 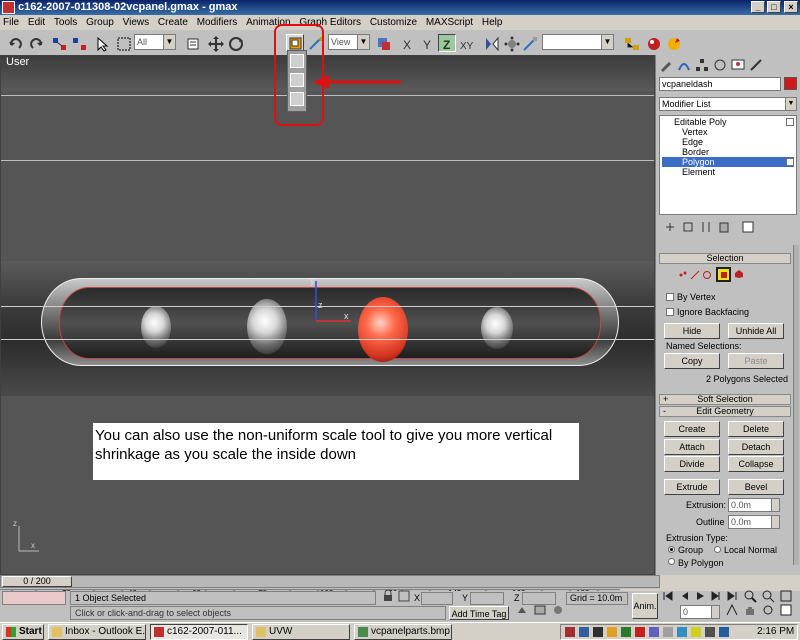 I want to click on mirror-icon, so click(x=491, y=43).